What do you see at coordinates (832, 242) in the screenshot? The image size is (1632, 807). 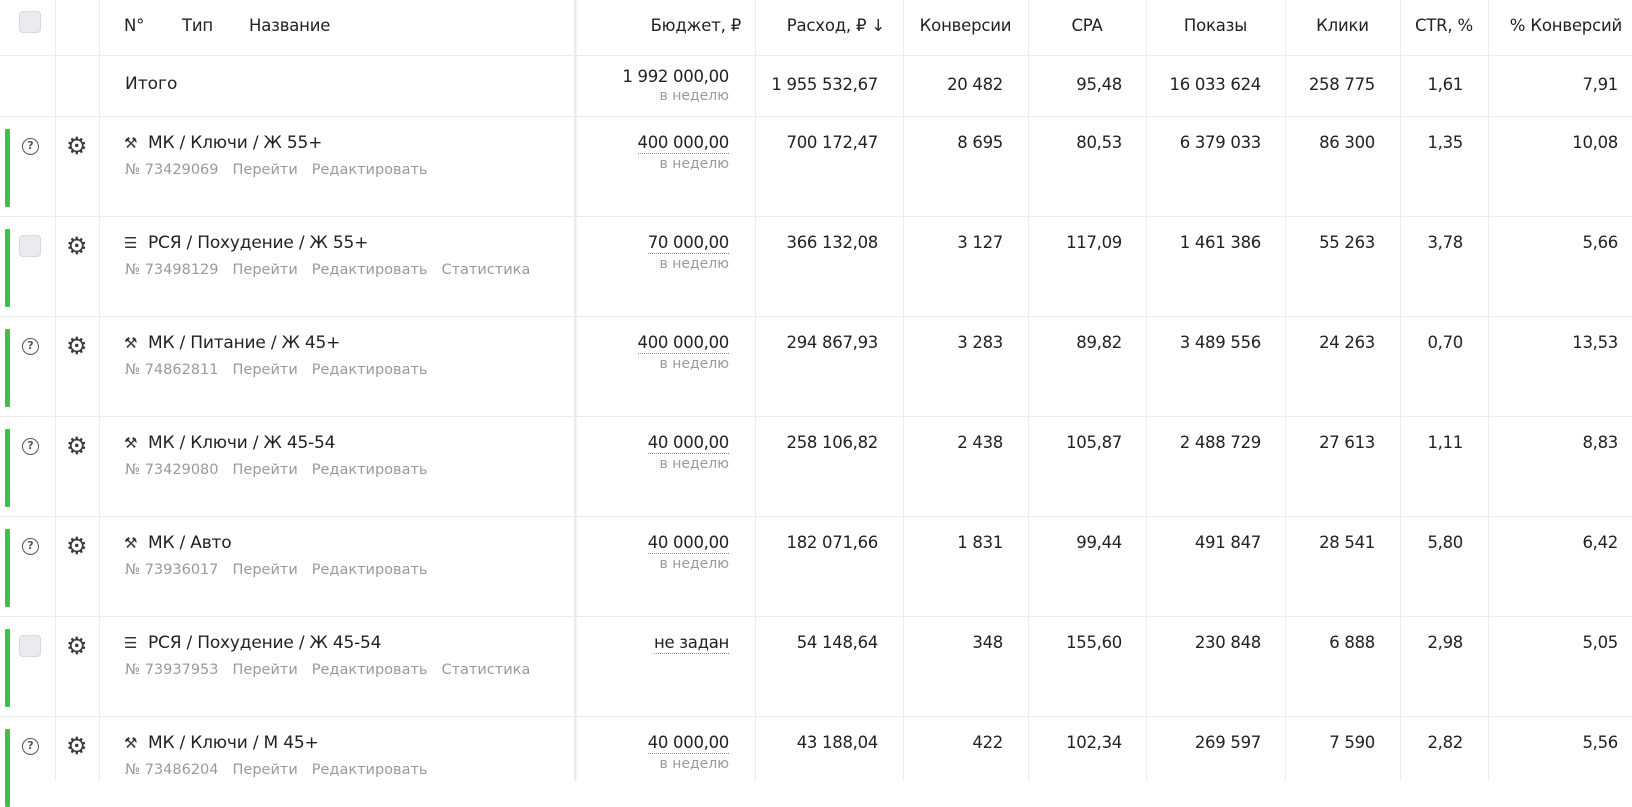 I see `spend-cell: 366 132,08` at bounding box center [832, 242].